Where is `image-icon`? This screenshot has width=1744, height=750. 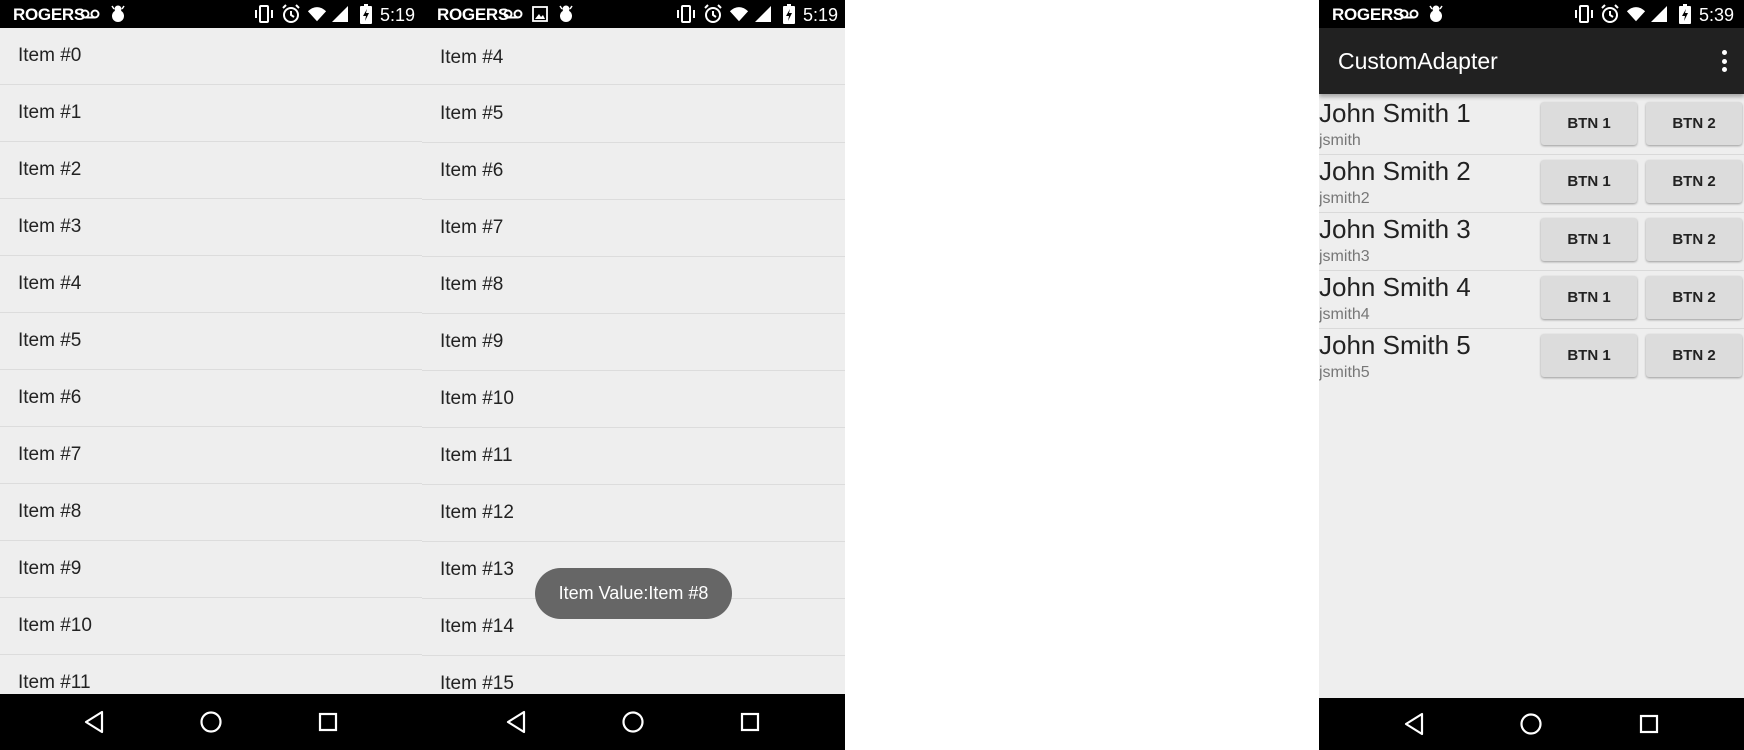 image-icon is located at coordinates (540, 14).